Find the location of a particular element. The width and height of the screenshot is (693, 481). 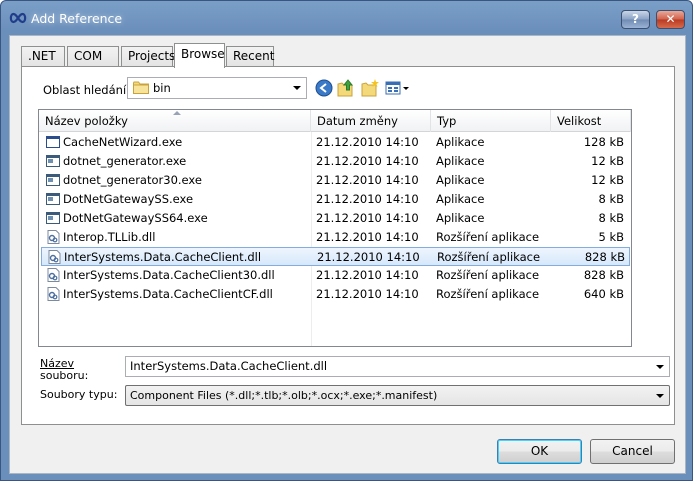

window-title: Add Reference is located at coordinates (77, 18).